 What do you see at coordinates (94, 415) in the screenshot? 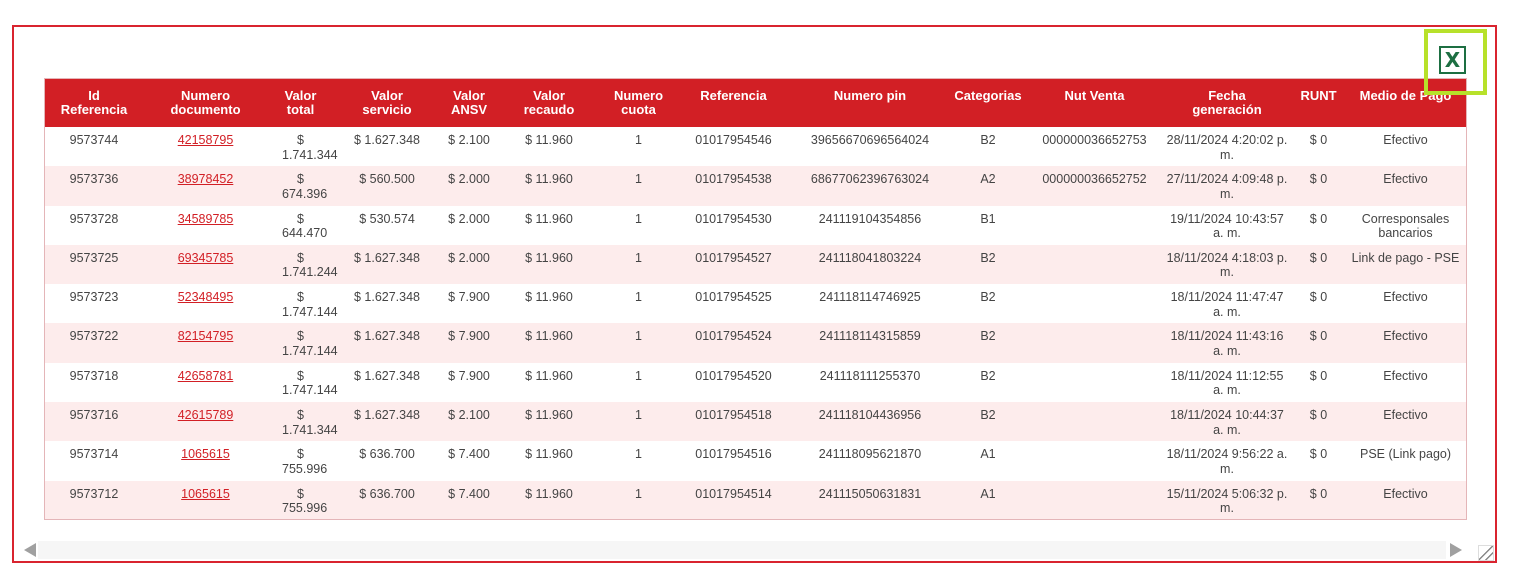
I see `table-cell: 9573716` at bounding box center [94, 415].